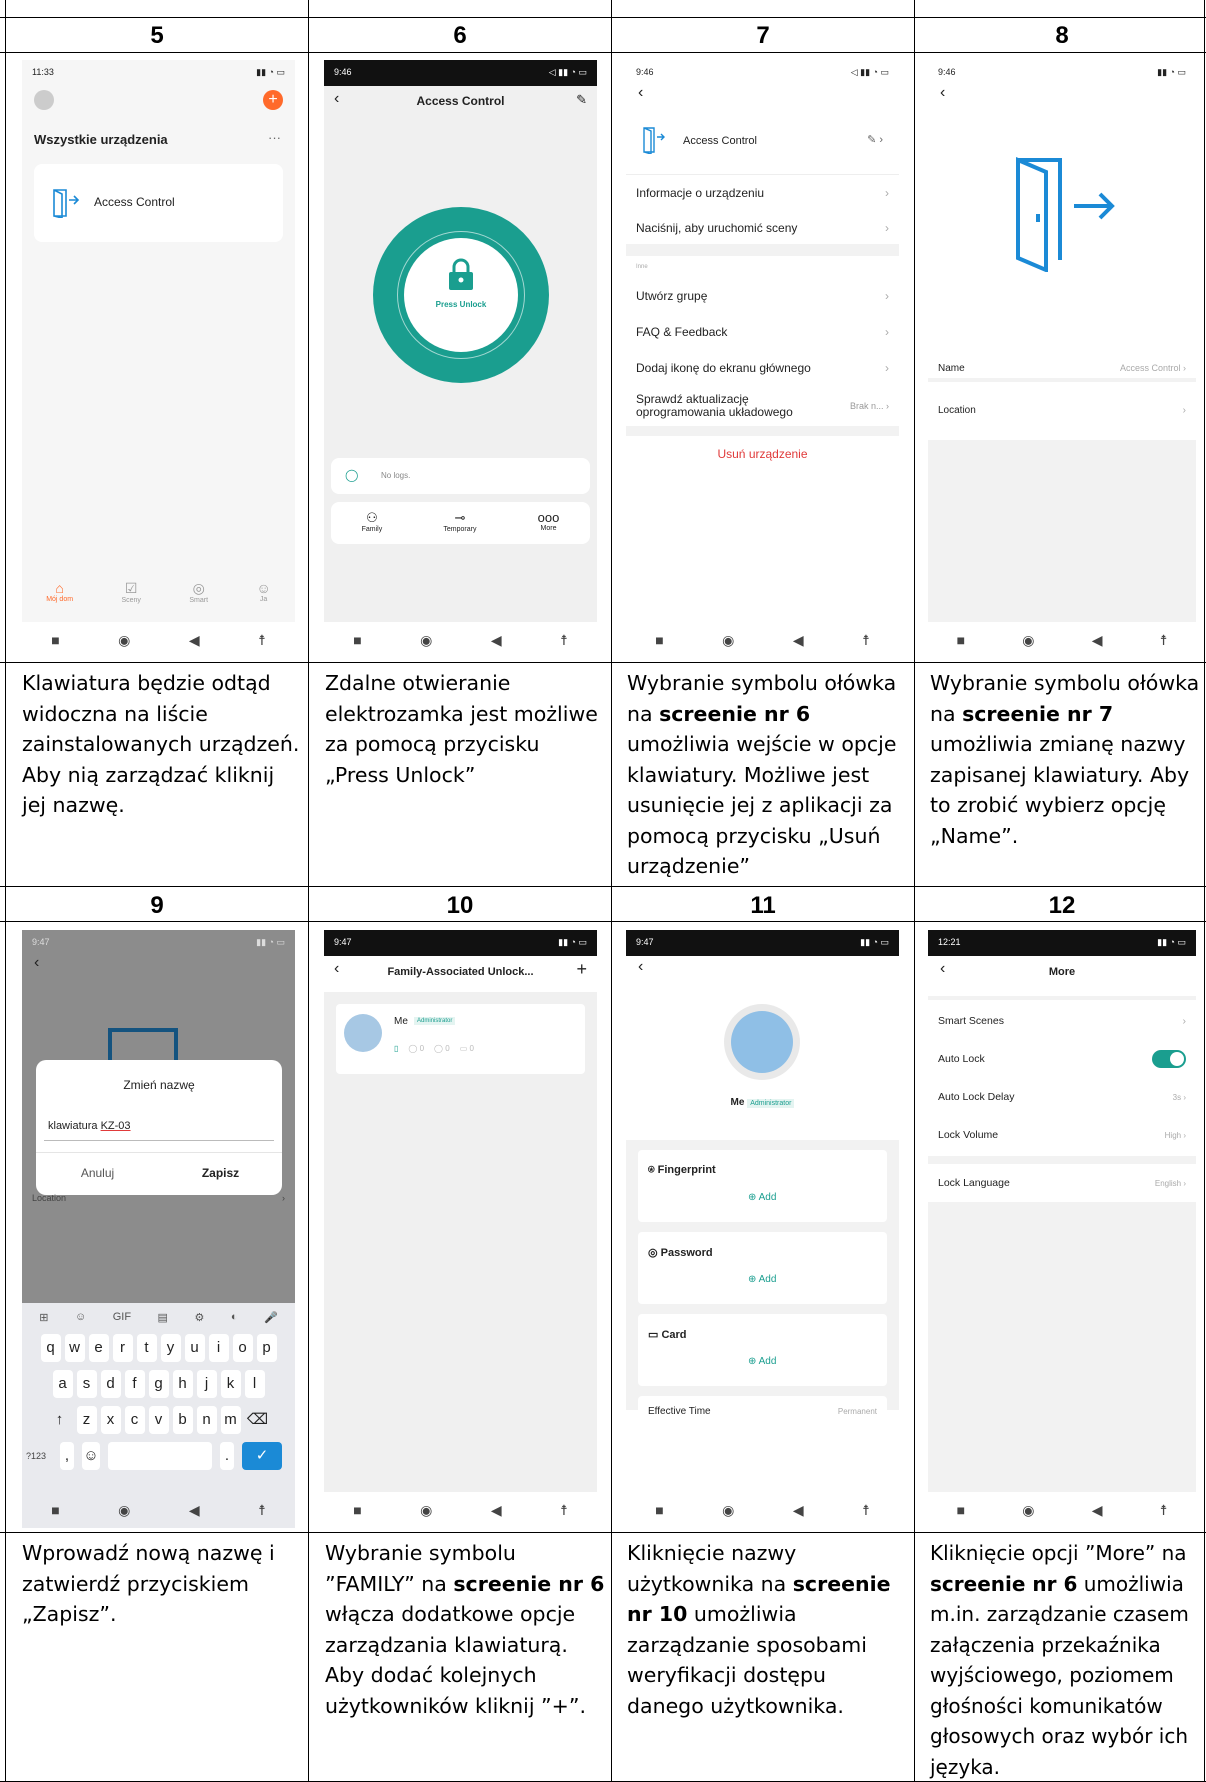 The height and width of the screenshot is (1782, 1206). Describe the element at coordinates (372, 527) in the screenshot. I see `family-button: ⚇ Family` at that location.